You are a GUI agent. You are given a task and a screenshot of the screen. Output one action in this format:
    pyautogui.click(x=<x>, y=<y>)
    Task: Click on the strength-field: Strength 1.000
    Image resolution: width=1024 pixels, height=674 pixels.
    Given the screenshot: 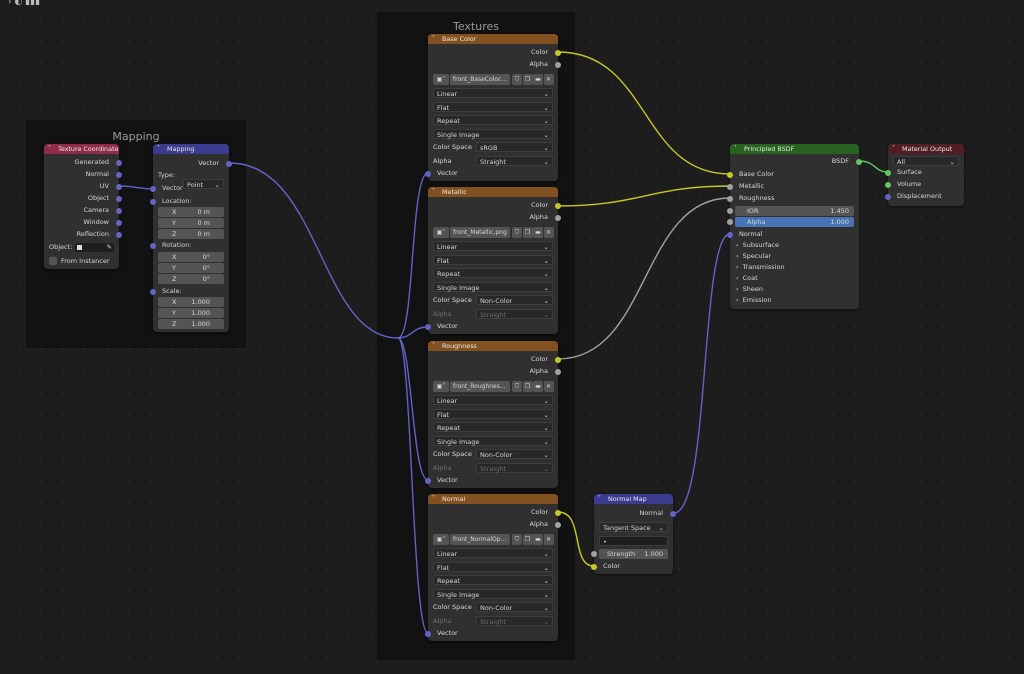 What is the action you would take?
    pyautogui.click(x=633, y=554)
    